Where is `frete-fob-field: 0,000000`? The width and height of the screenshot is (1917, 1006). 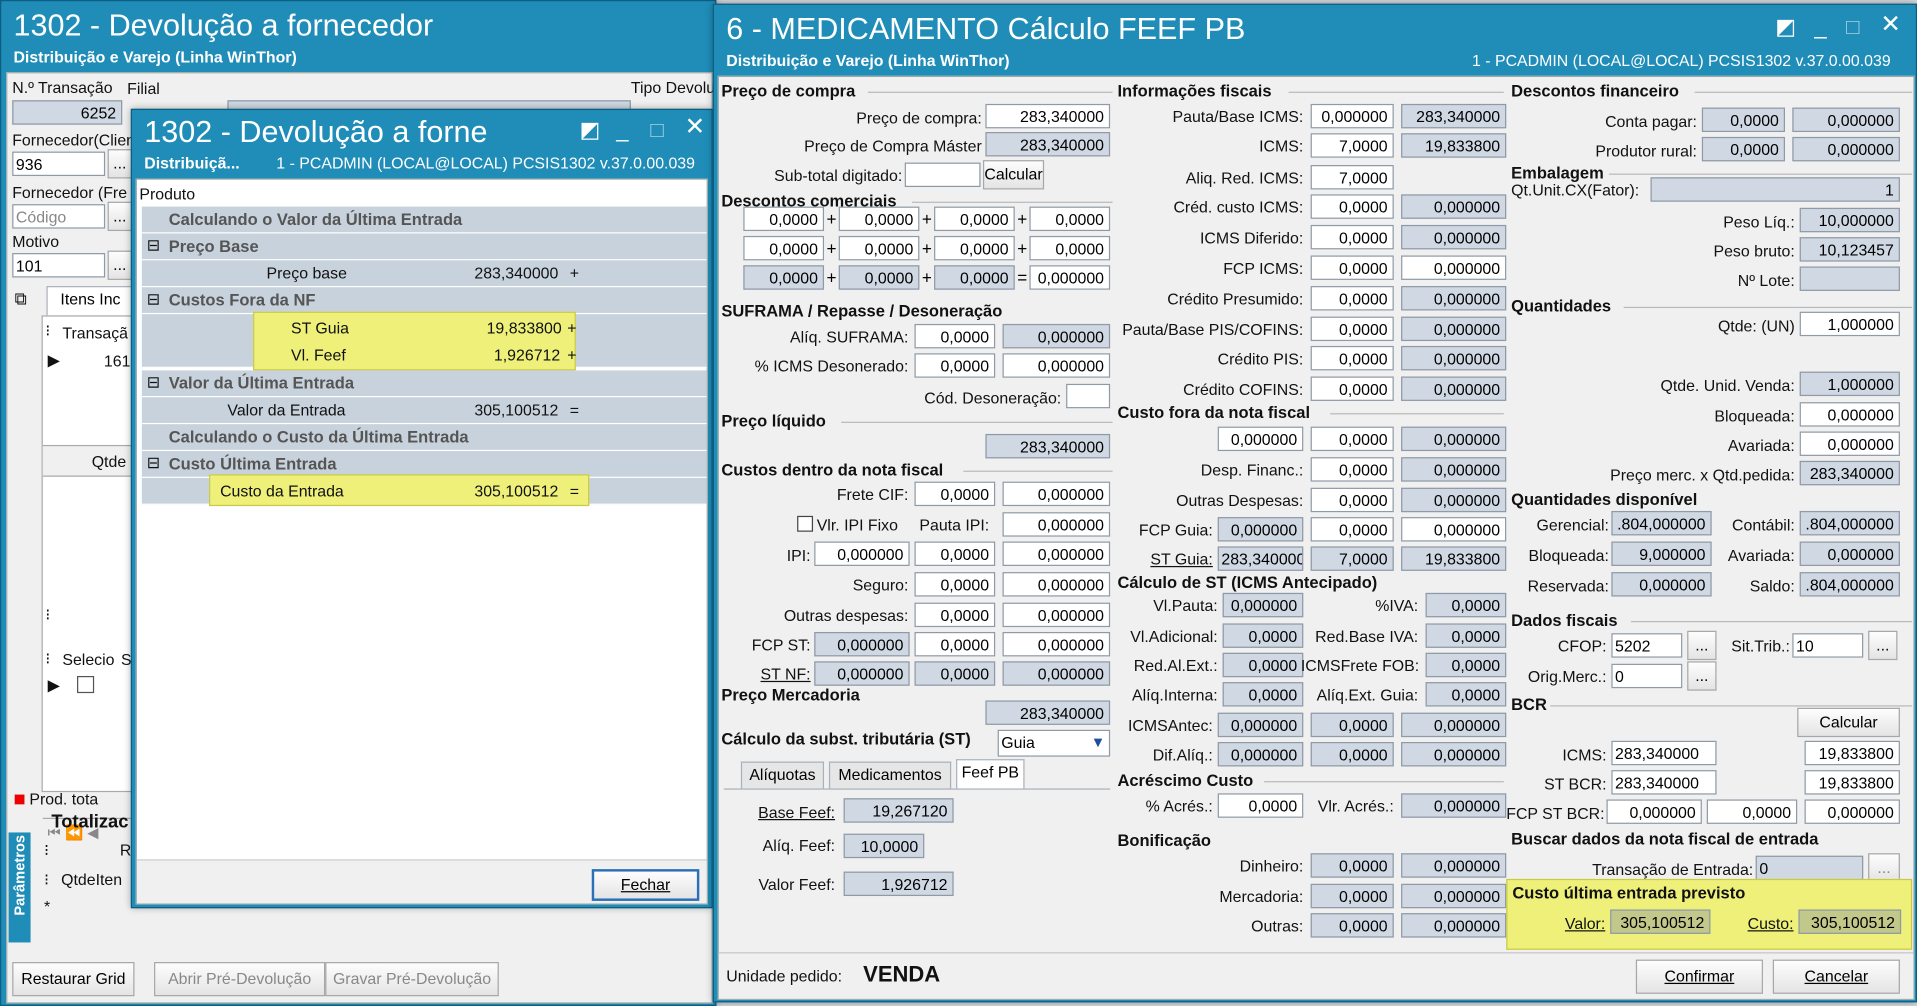
frete-fob-field: 0,000000 is located at coordinates (1260, 439).